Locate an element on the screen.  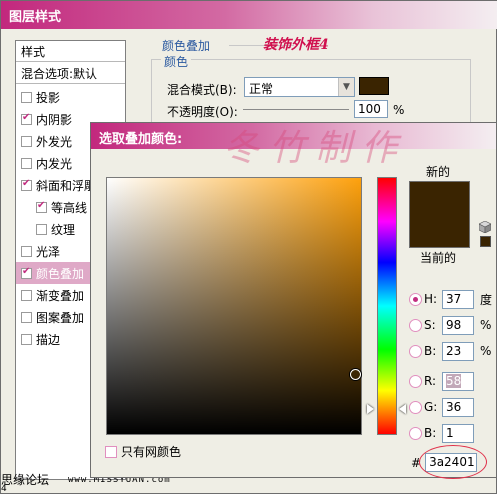
blend-mode-value: 正常 is located at coordinates (261, 89).